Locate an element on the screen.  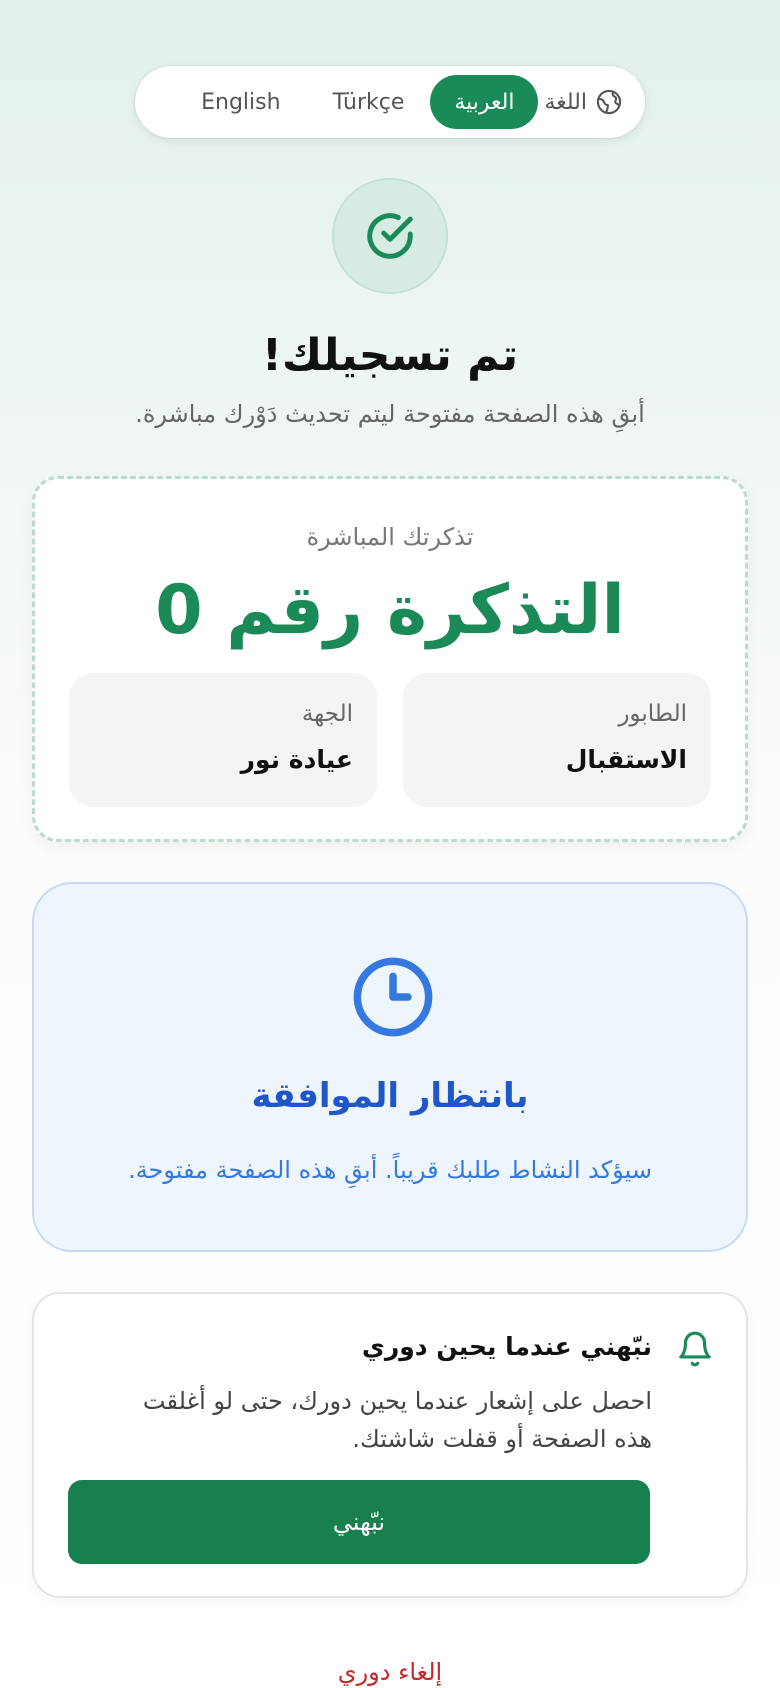
language-label-text: اللغة is located at coordinates (565, 102).